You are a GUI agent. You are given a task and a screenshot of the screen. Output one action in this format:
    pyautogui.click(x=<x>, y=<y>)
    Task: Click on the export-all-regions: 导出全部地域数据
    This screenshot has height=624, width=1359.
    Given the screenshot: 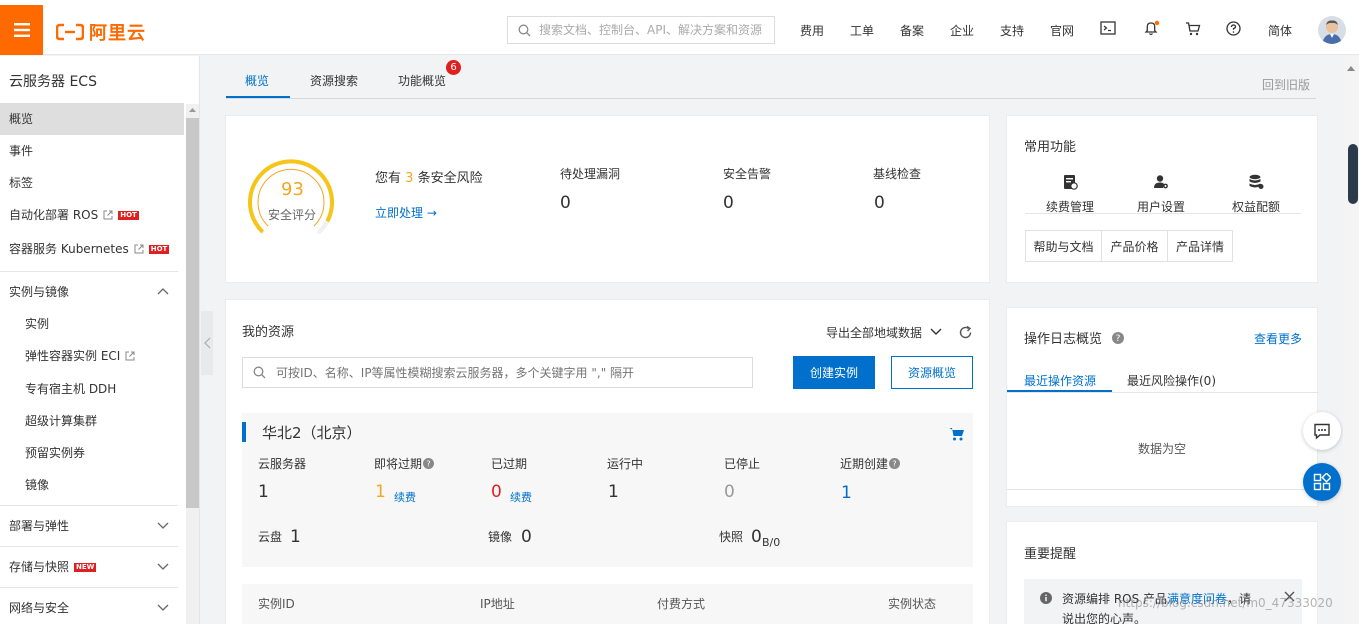 What is the action you would take?
    pyautogui.click(x=874, y=332)
    